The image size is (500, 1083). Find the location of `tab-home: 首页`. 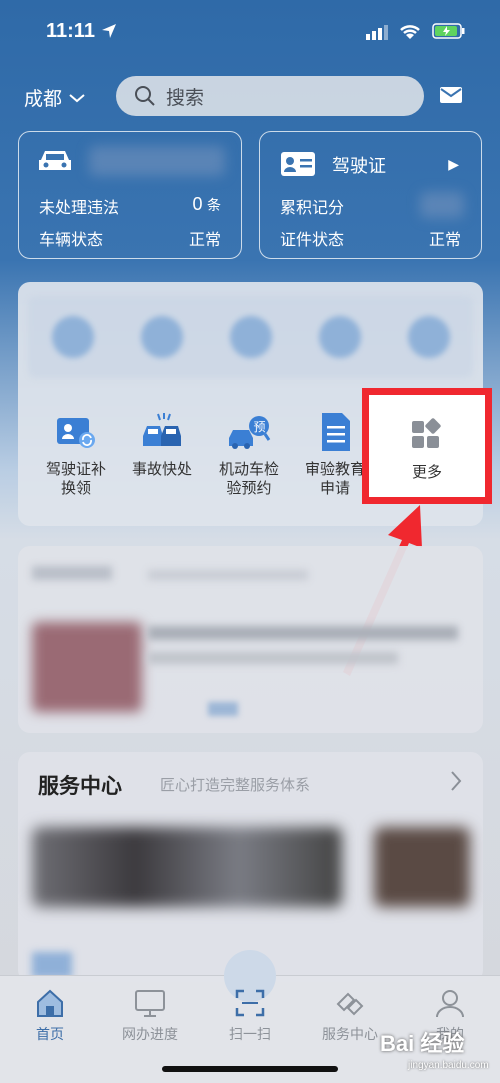

tab-home: 首页 is located at coordinates (50, 1016).